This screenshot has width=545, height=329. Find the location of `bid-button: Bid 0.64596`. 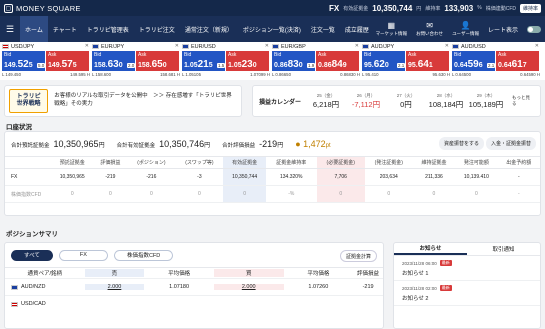

bid-button: Bid 0.64596 is located at coordinates (473, 61).